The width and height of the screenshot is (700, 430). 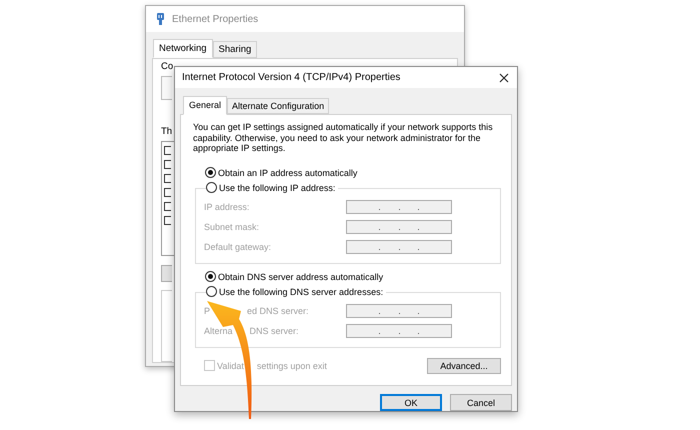 I want to click on ethernet-icon, so click(x=160, y=19).